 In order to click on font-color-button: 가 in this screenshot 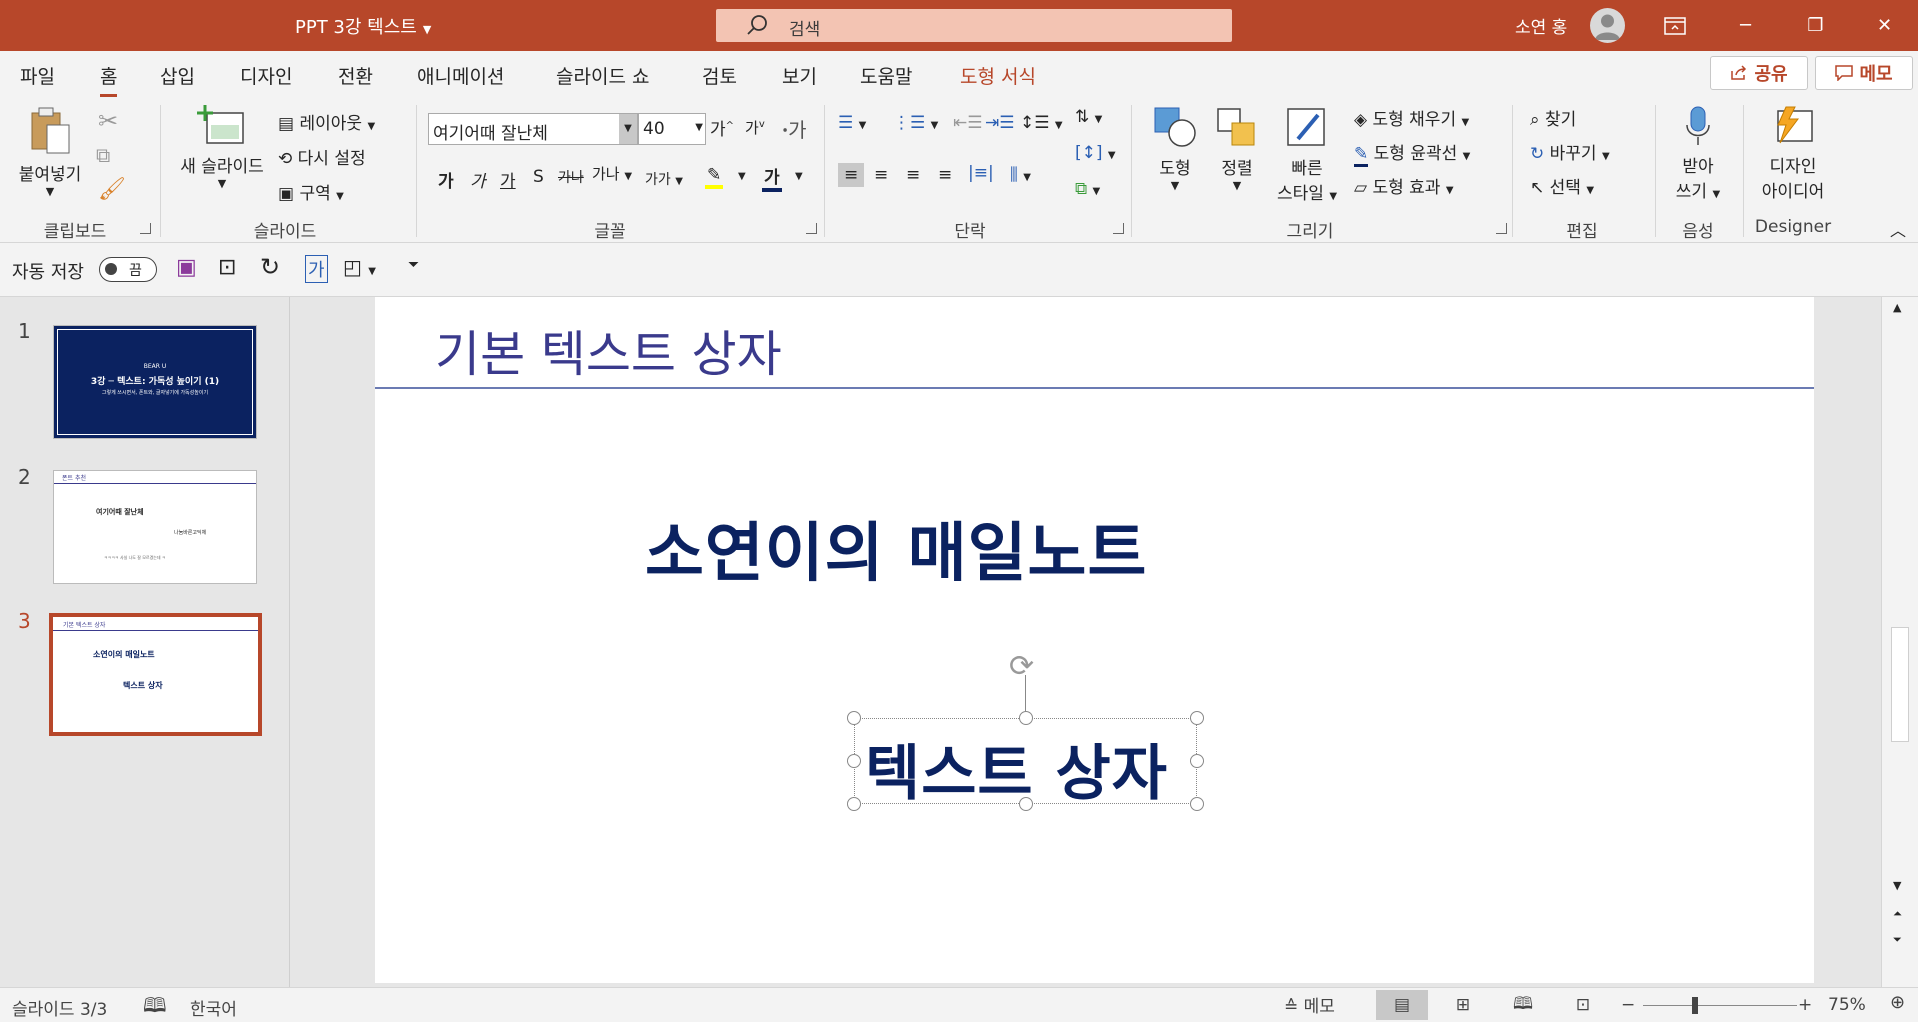, I will do `click(772, 177)`.